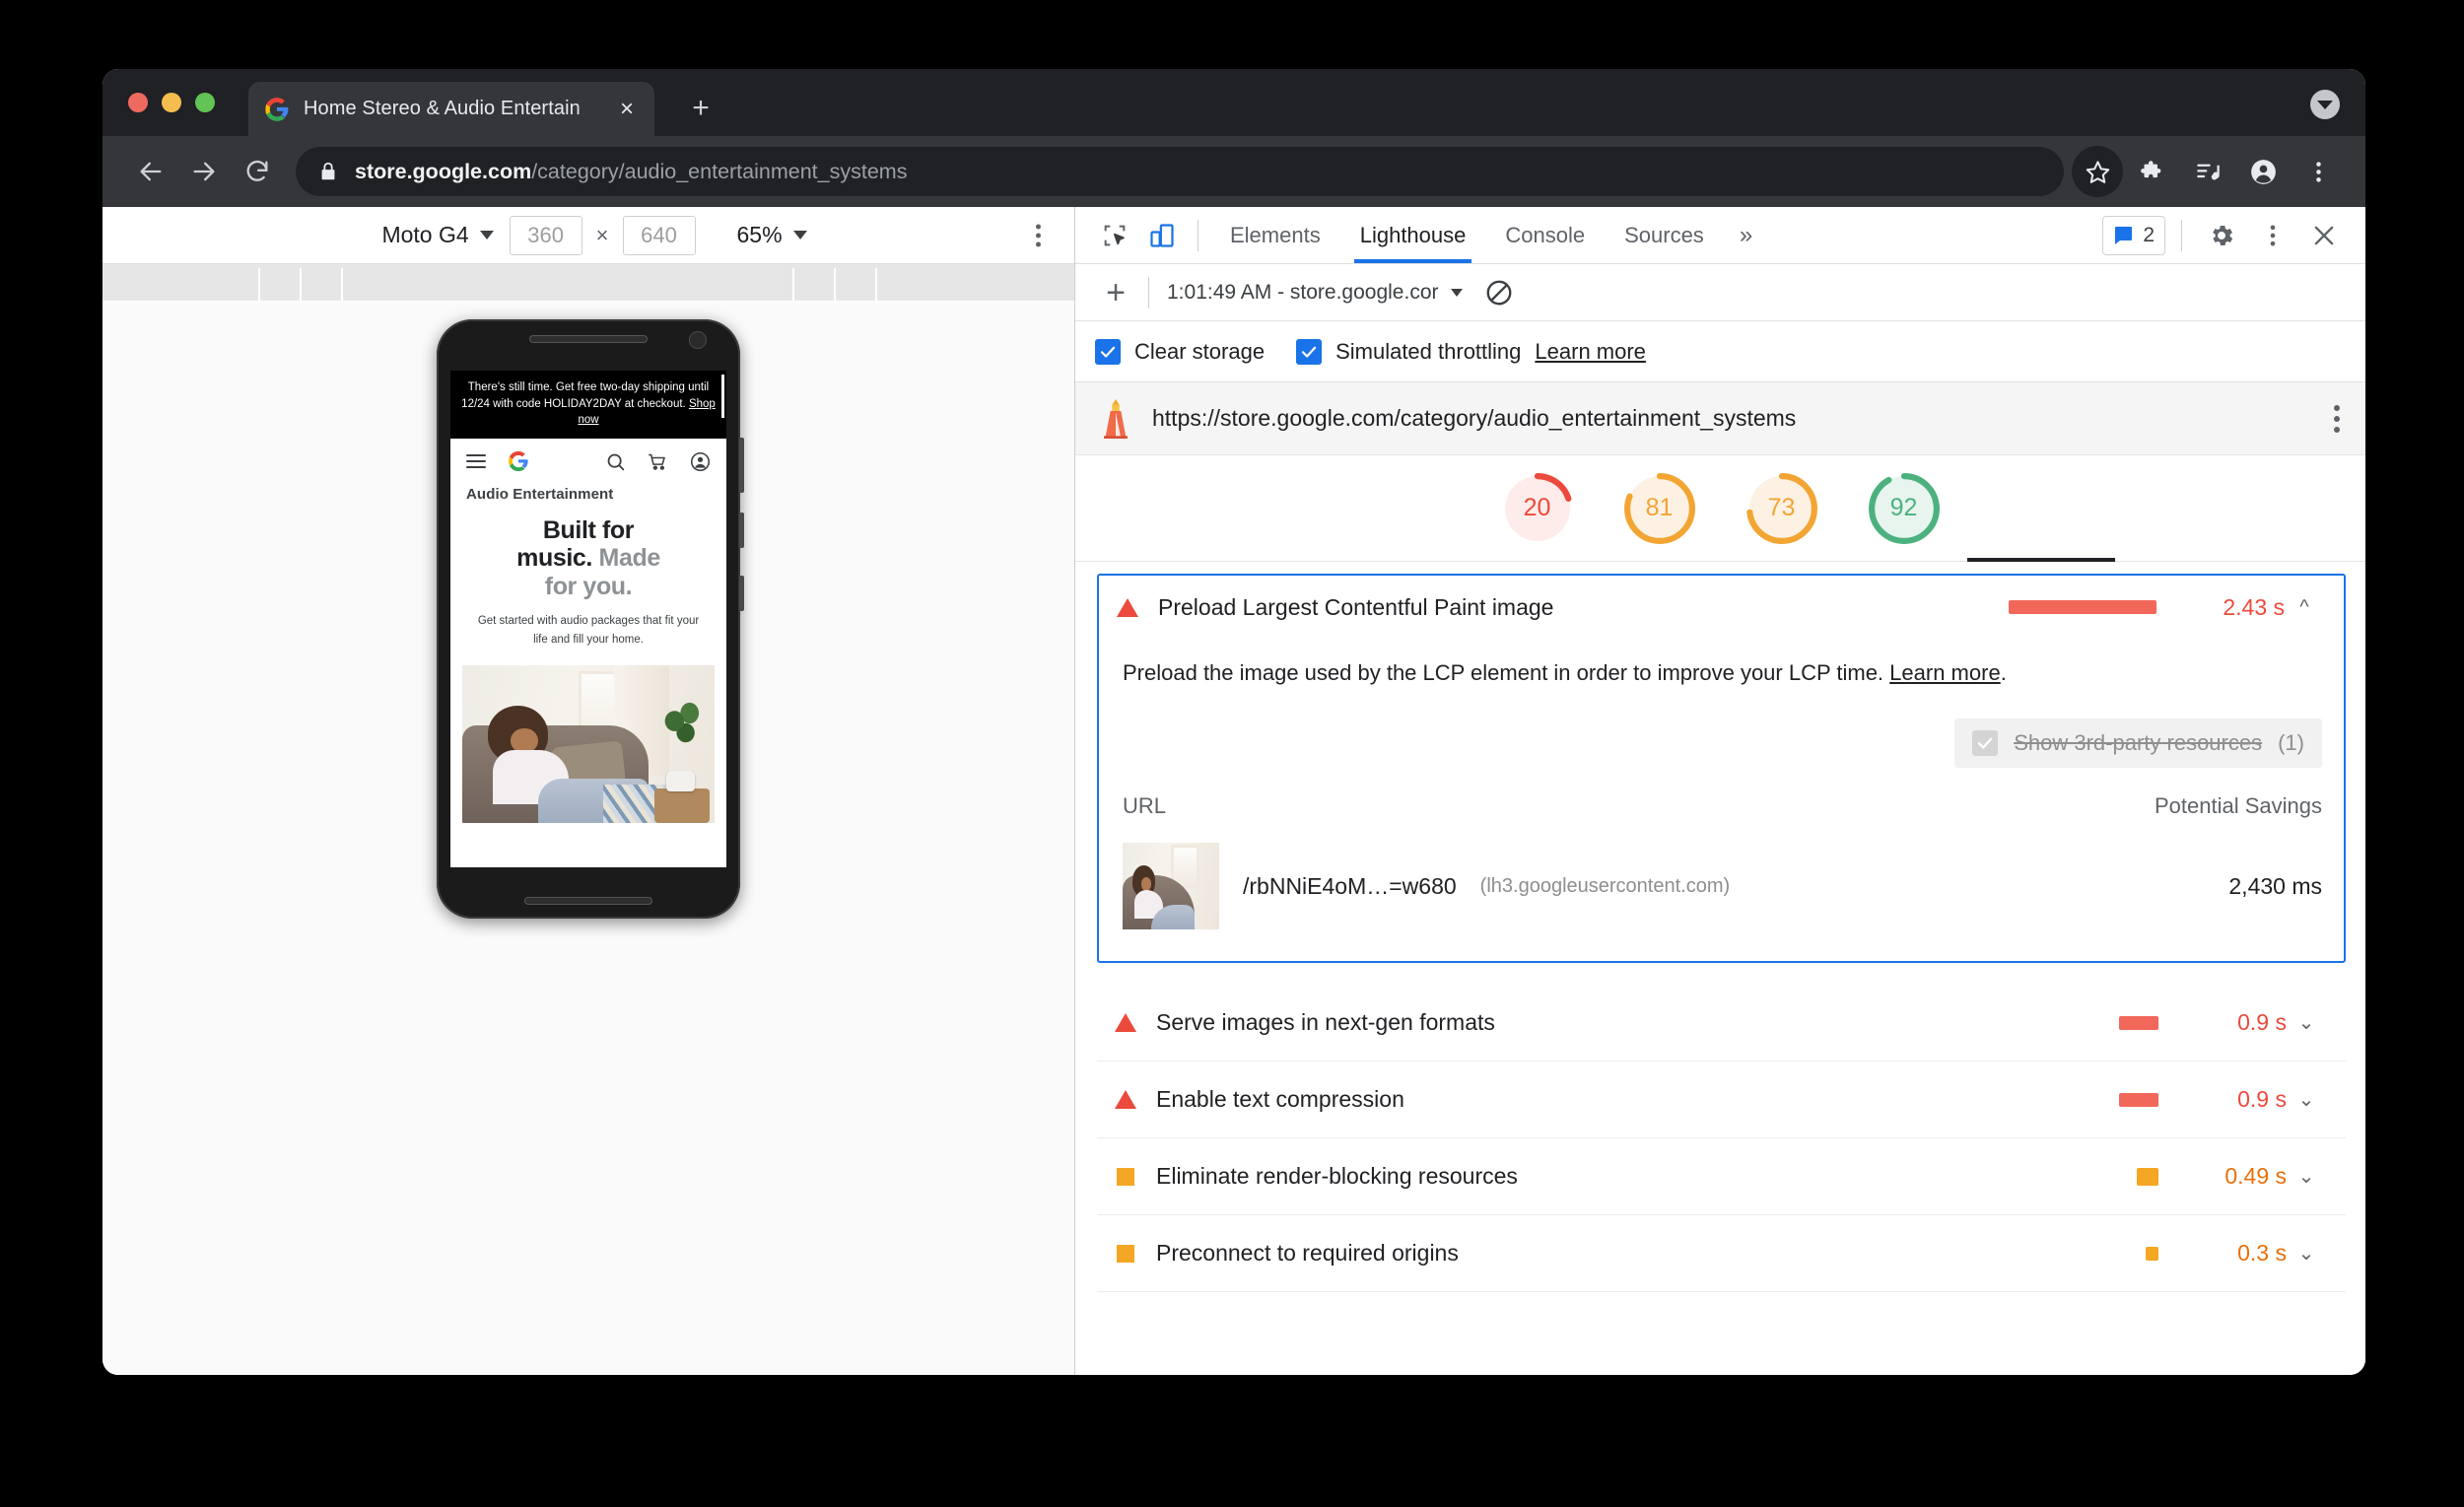 This screenshot has height=1507, width=2464. I want to click on shopping-cart-icon, so click(658, 461).